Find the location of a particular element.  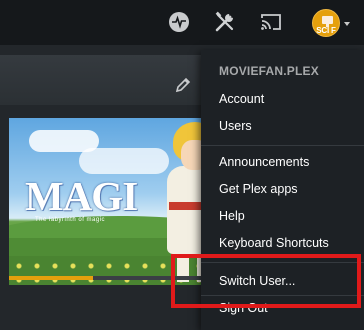

pencil-icon is located at coordinates (183, 85).